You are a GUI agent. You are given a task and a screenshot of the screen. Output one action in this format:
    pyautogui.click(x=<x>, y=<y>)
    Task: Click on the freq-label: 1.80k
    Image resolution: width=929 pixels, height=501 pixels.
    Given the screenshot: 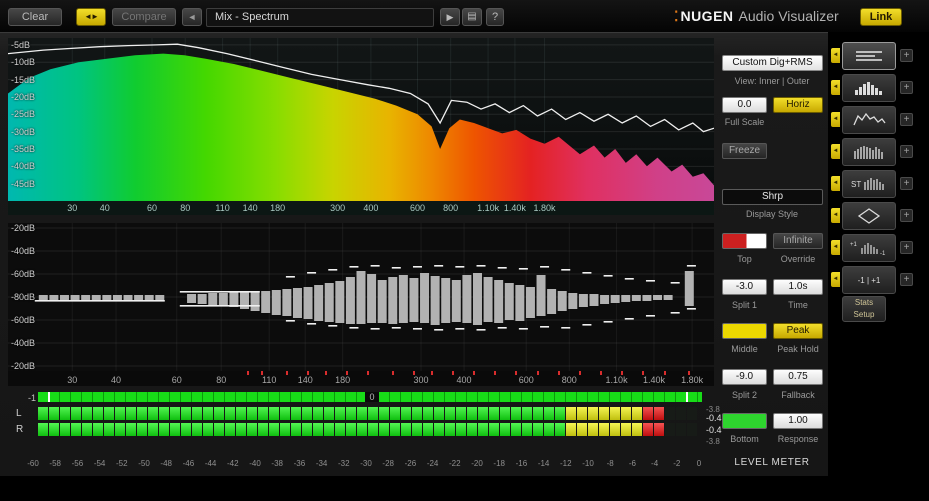 What is the action you would take?
    pyautogui.click(x=692, y=380)
    